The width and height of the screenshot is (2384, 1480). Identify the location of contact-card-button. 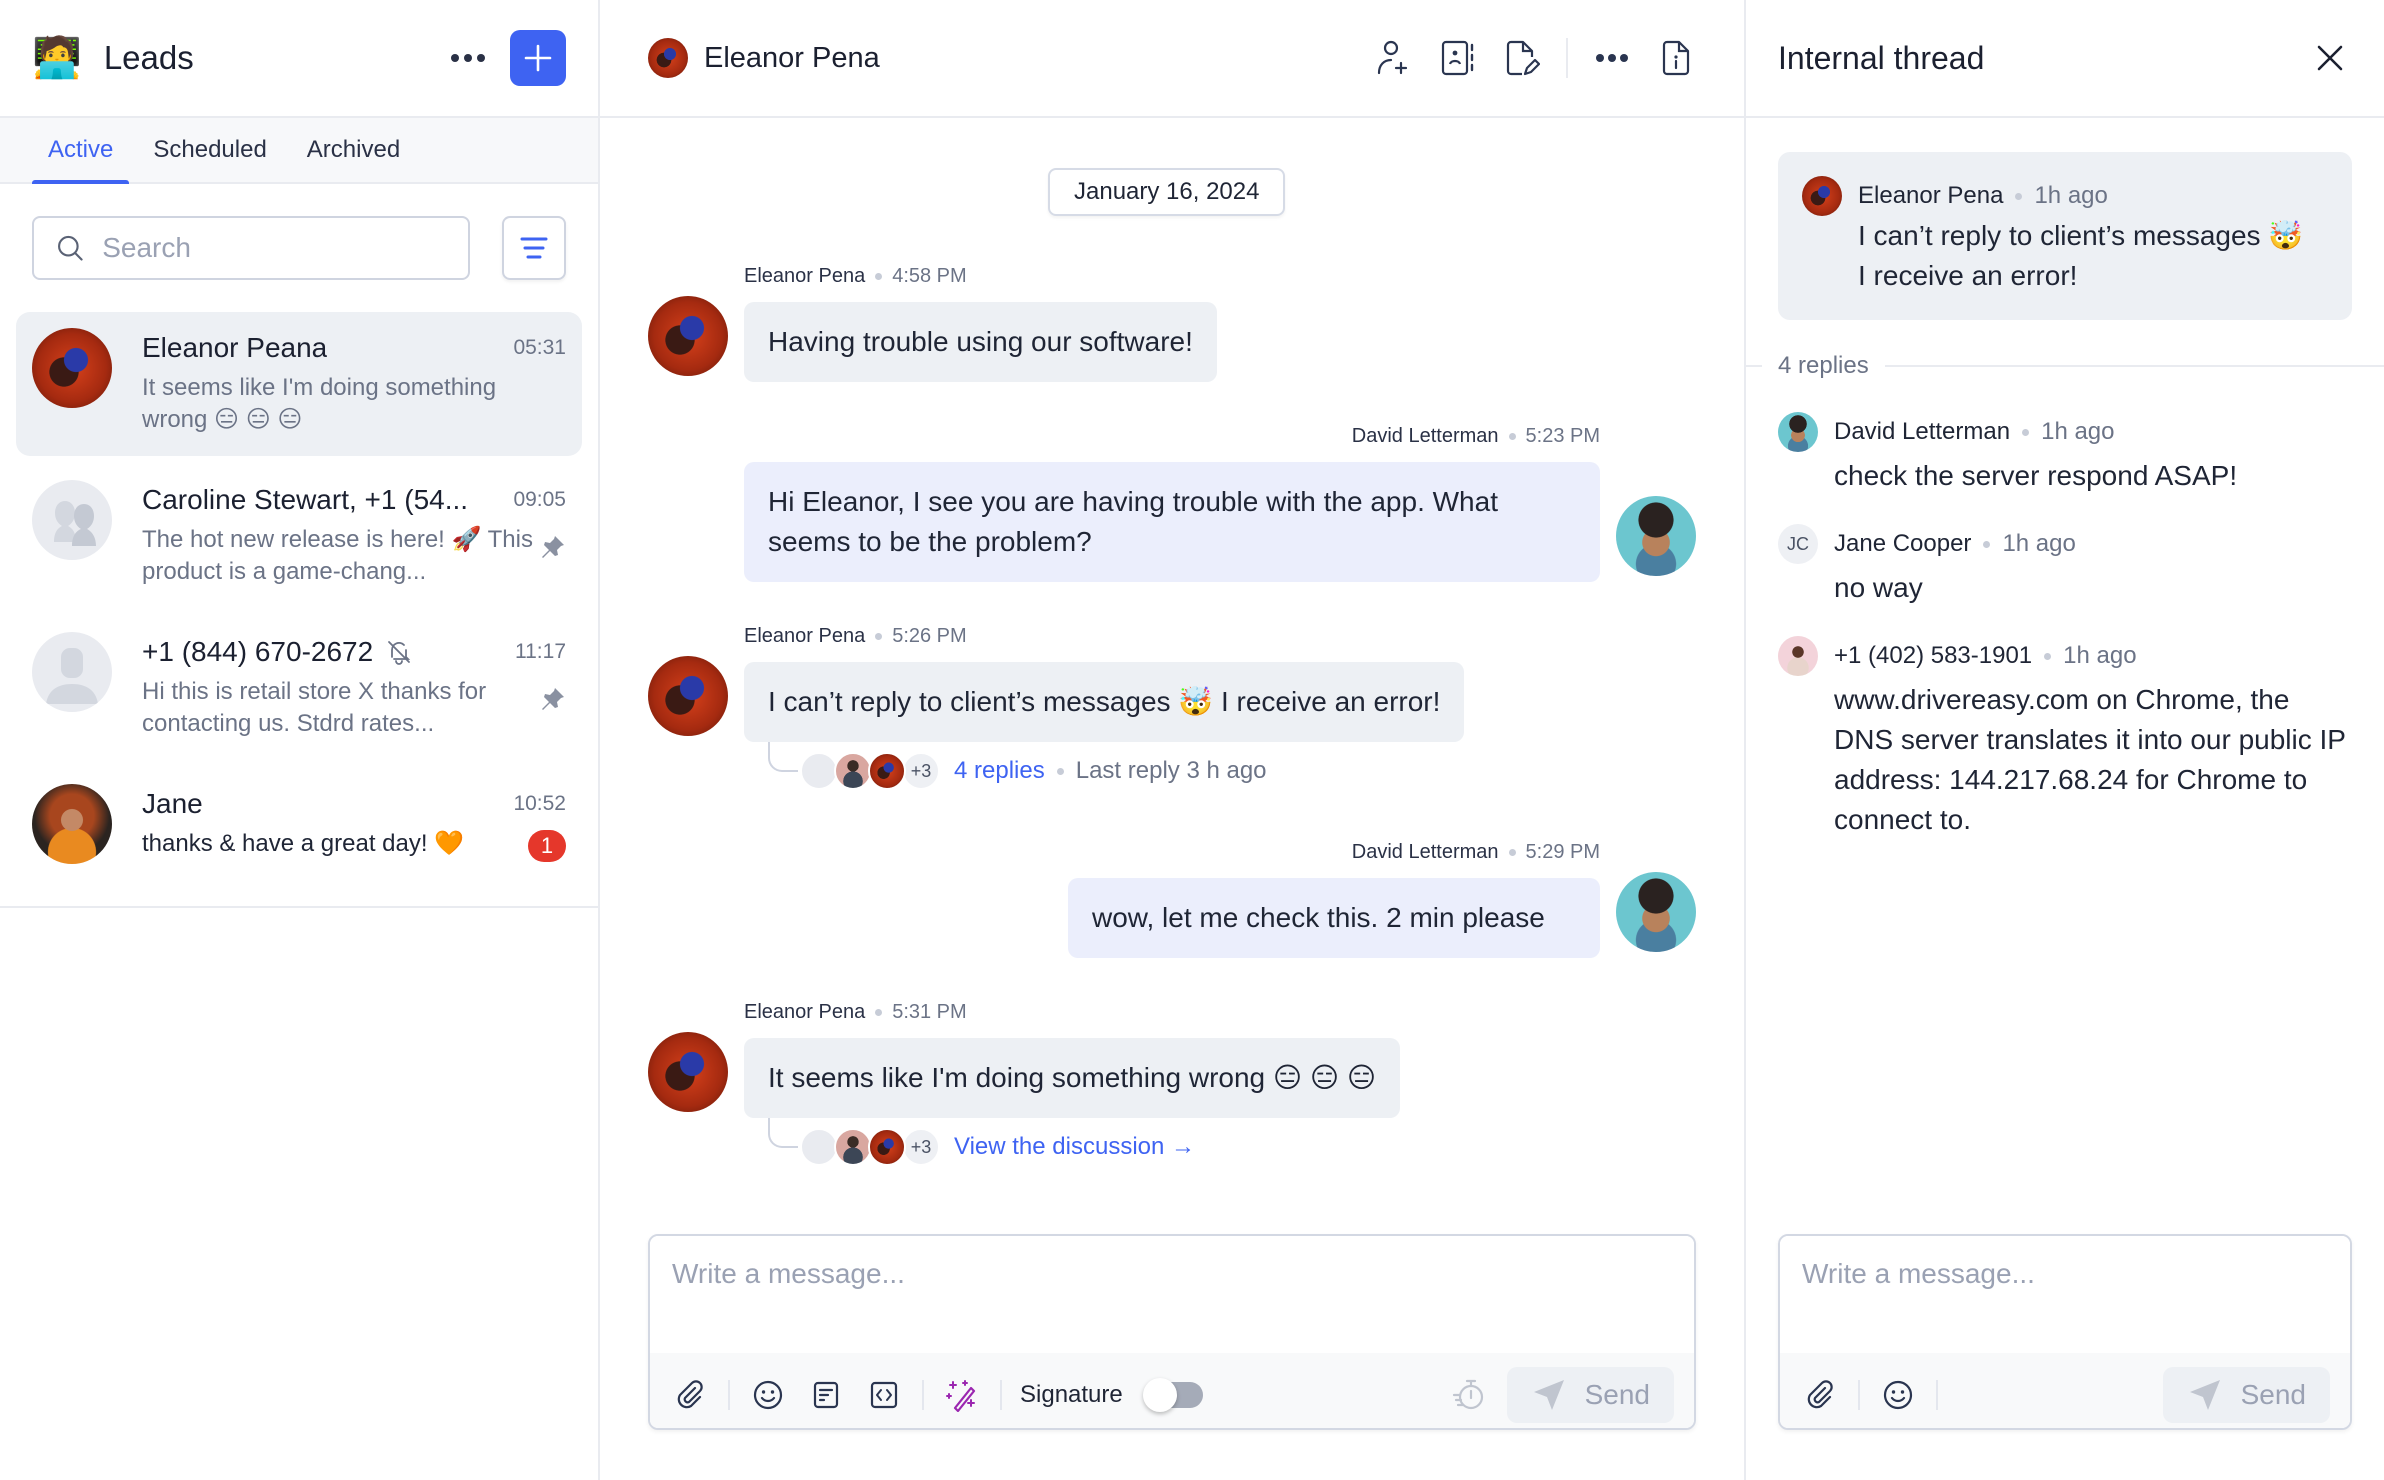
(1458, 58).